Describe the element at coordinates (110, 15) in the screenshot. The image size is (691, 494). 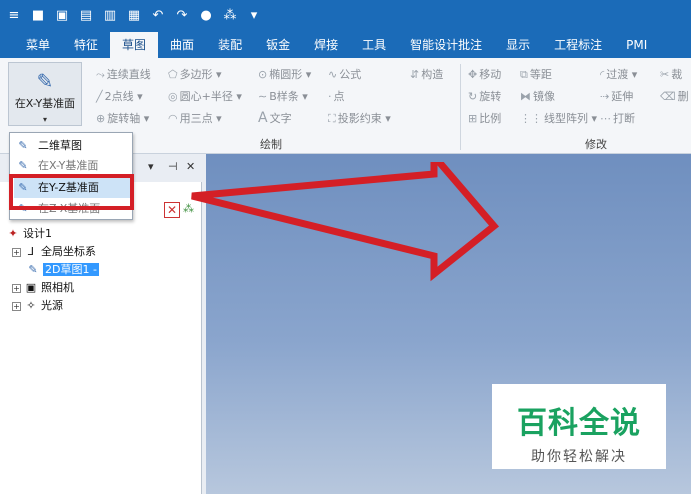
I see `print-icon: ▥` at that location.